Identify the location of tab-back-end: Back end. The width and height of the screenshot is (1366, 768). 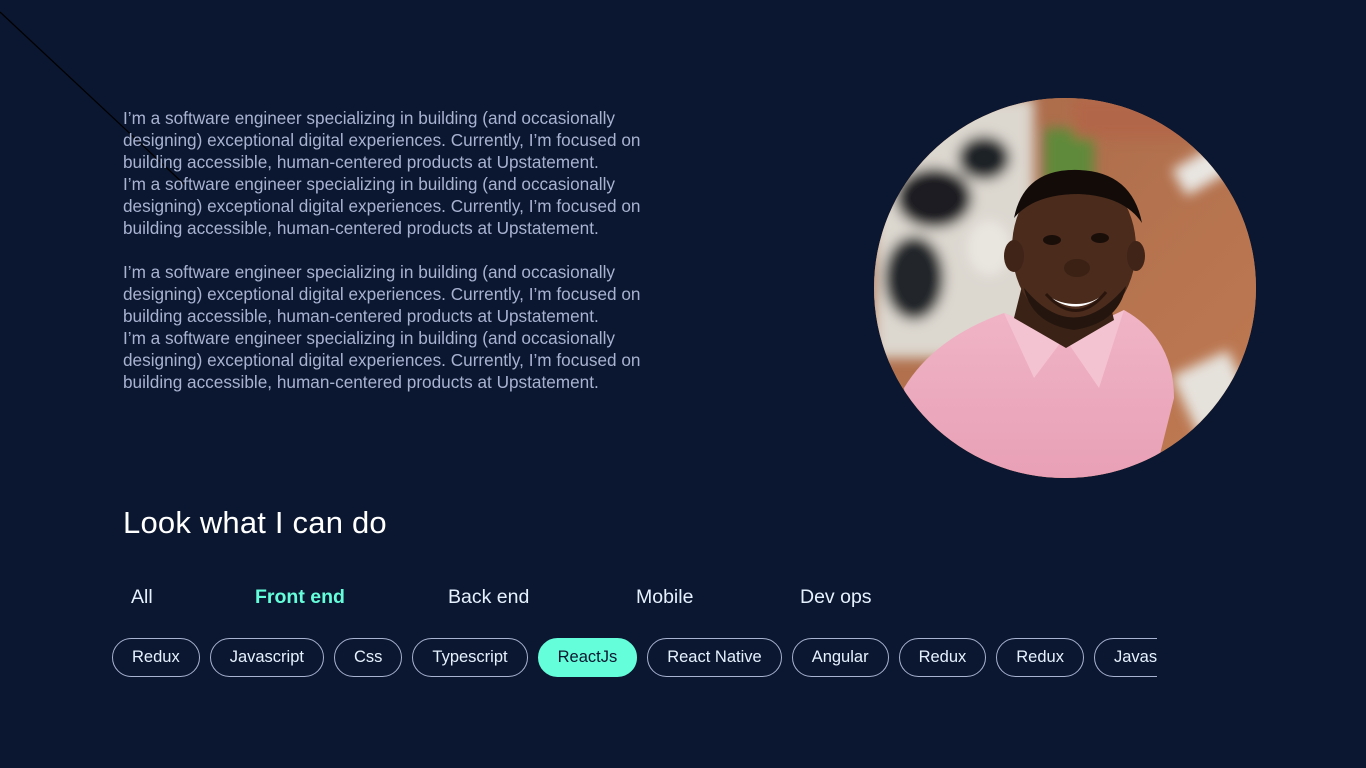
(488, 597).